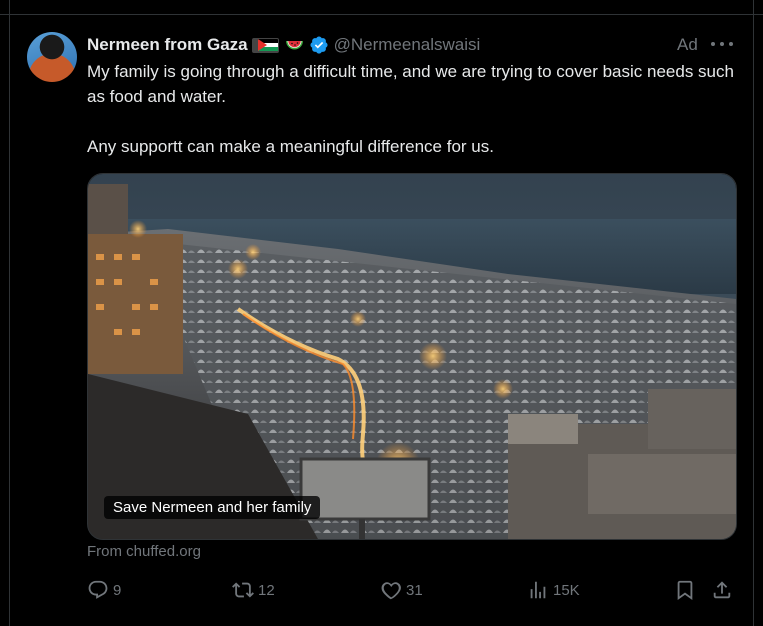 This screenshot has height=626, width=763. I want to click on bookmark-icon, so click(685, 590).